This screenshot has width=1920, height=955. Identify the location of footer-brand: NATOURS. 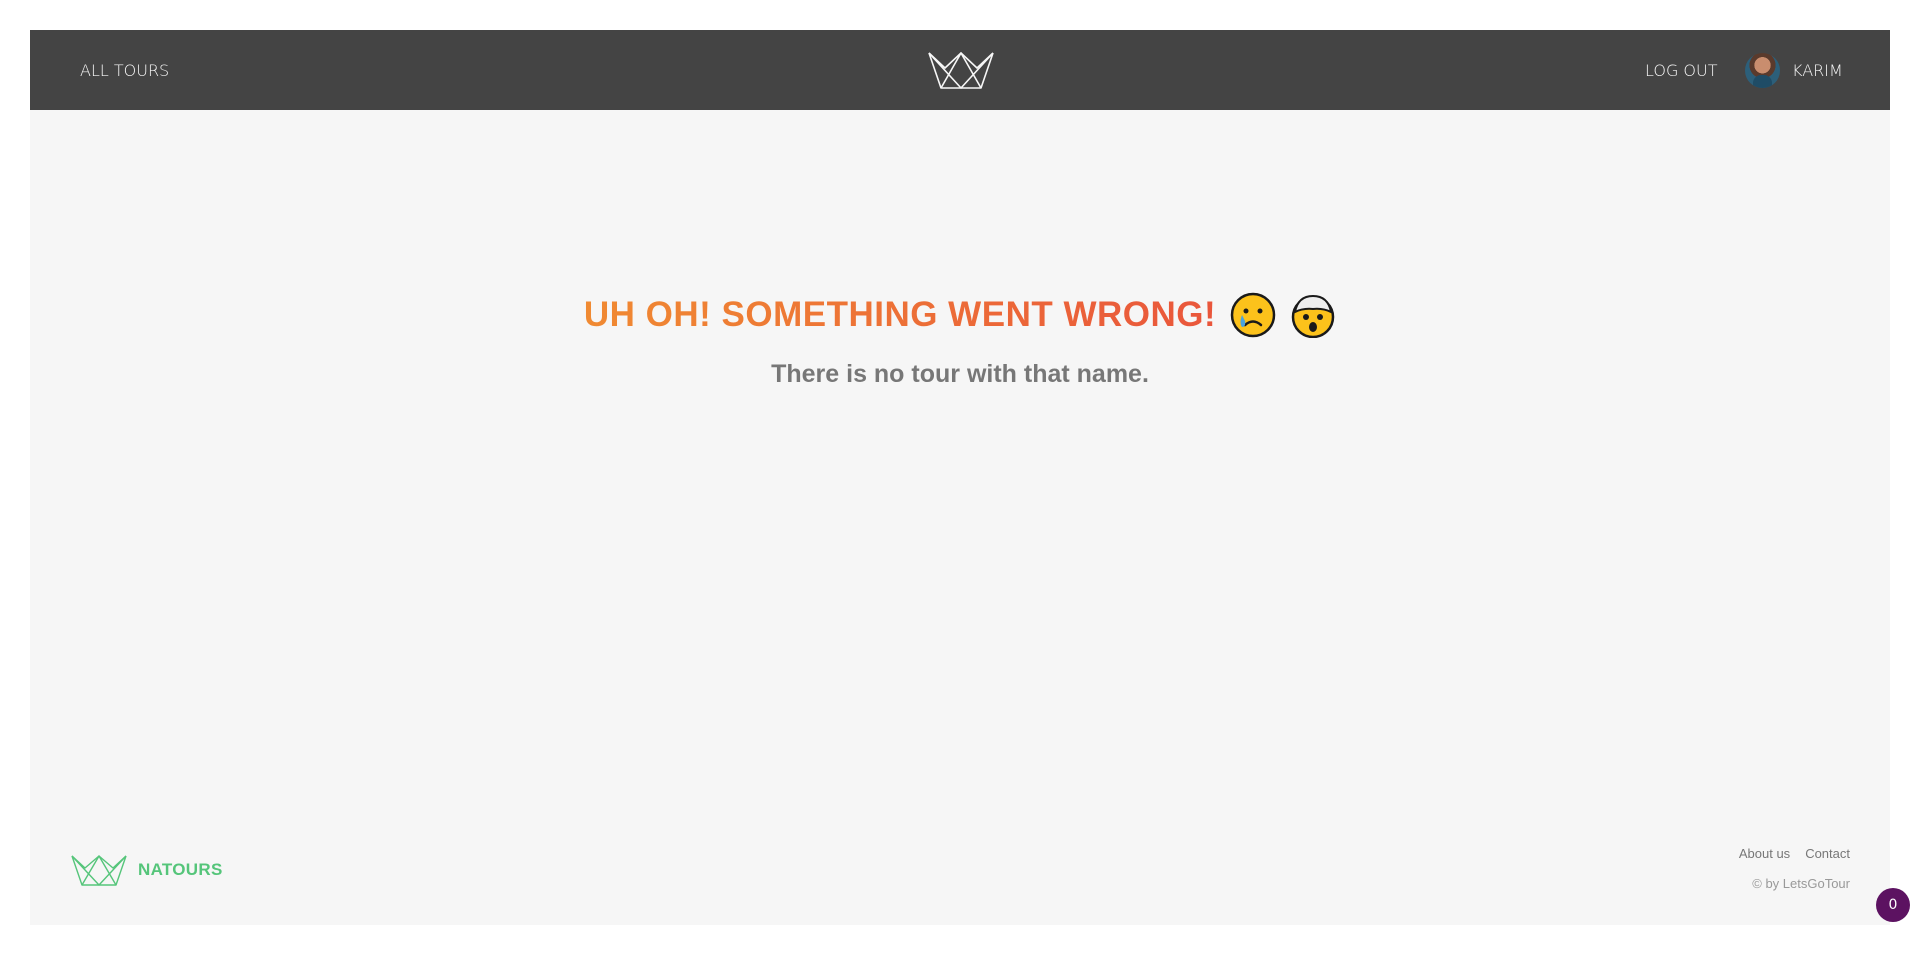
(180, 869).